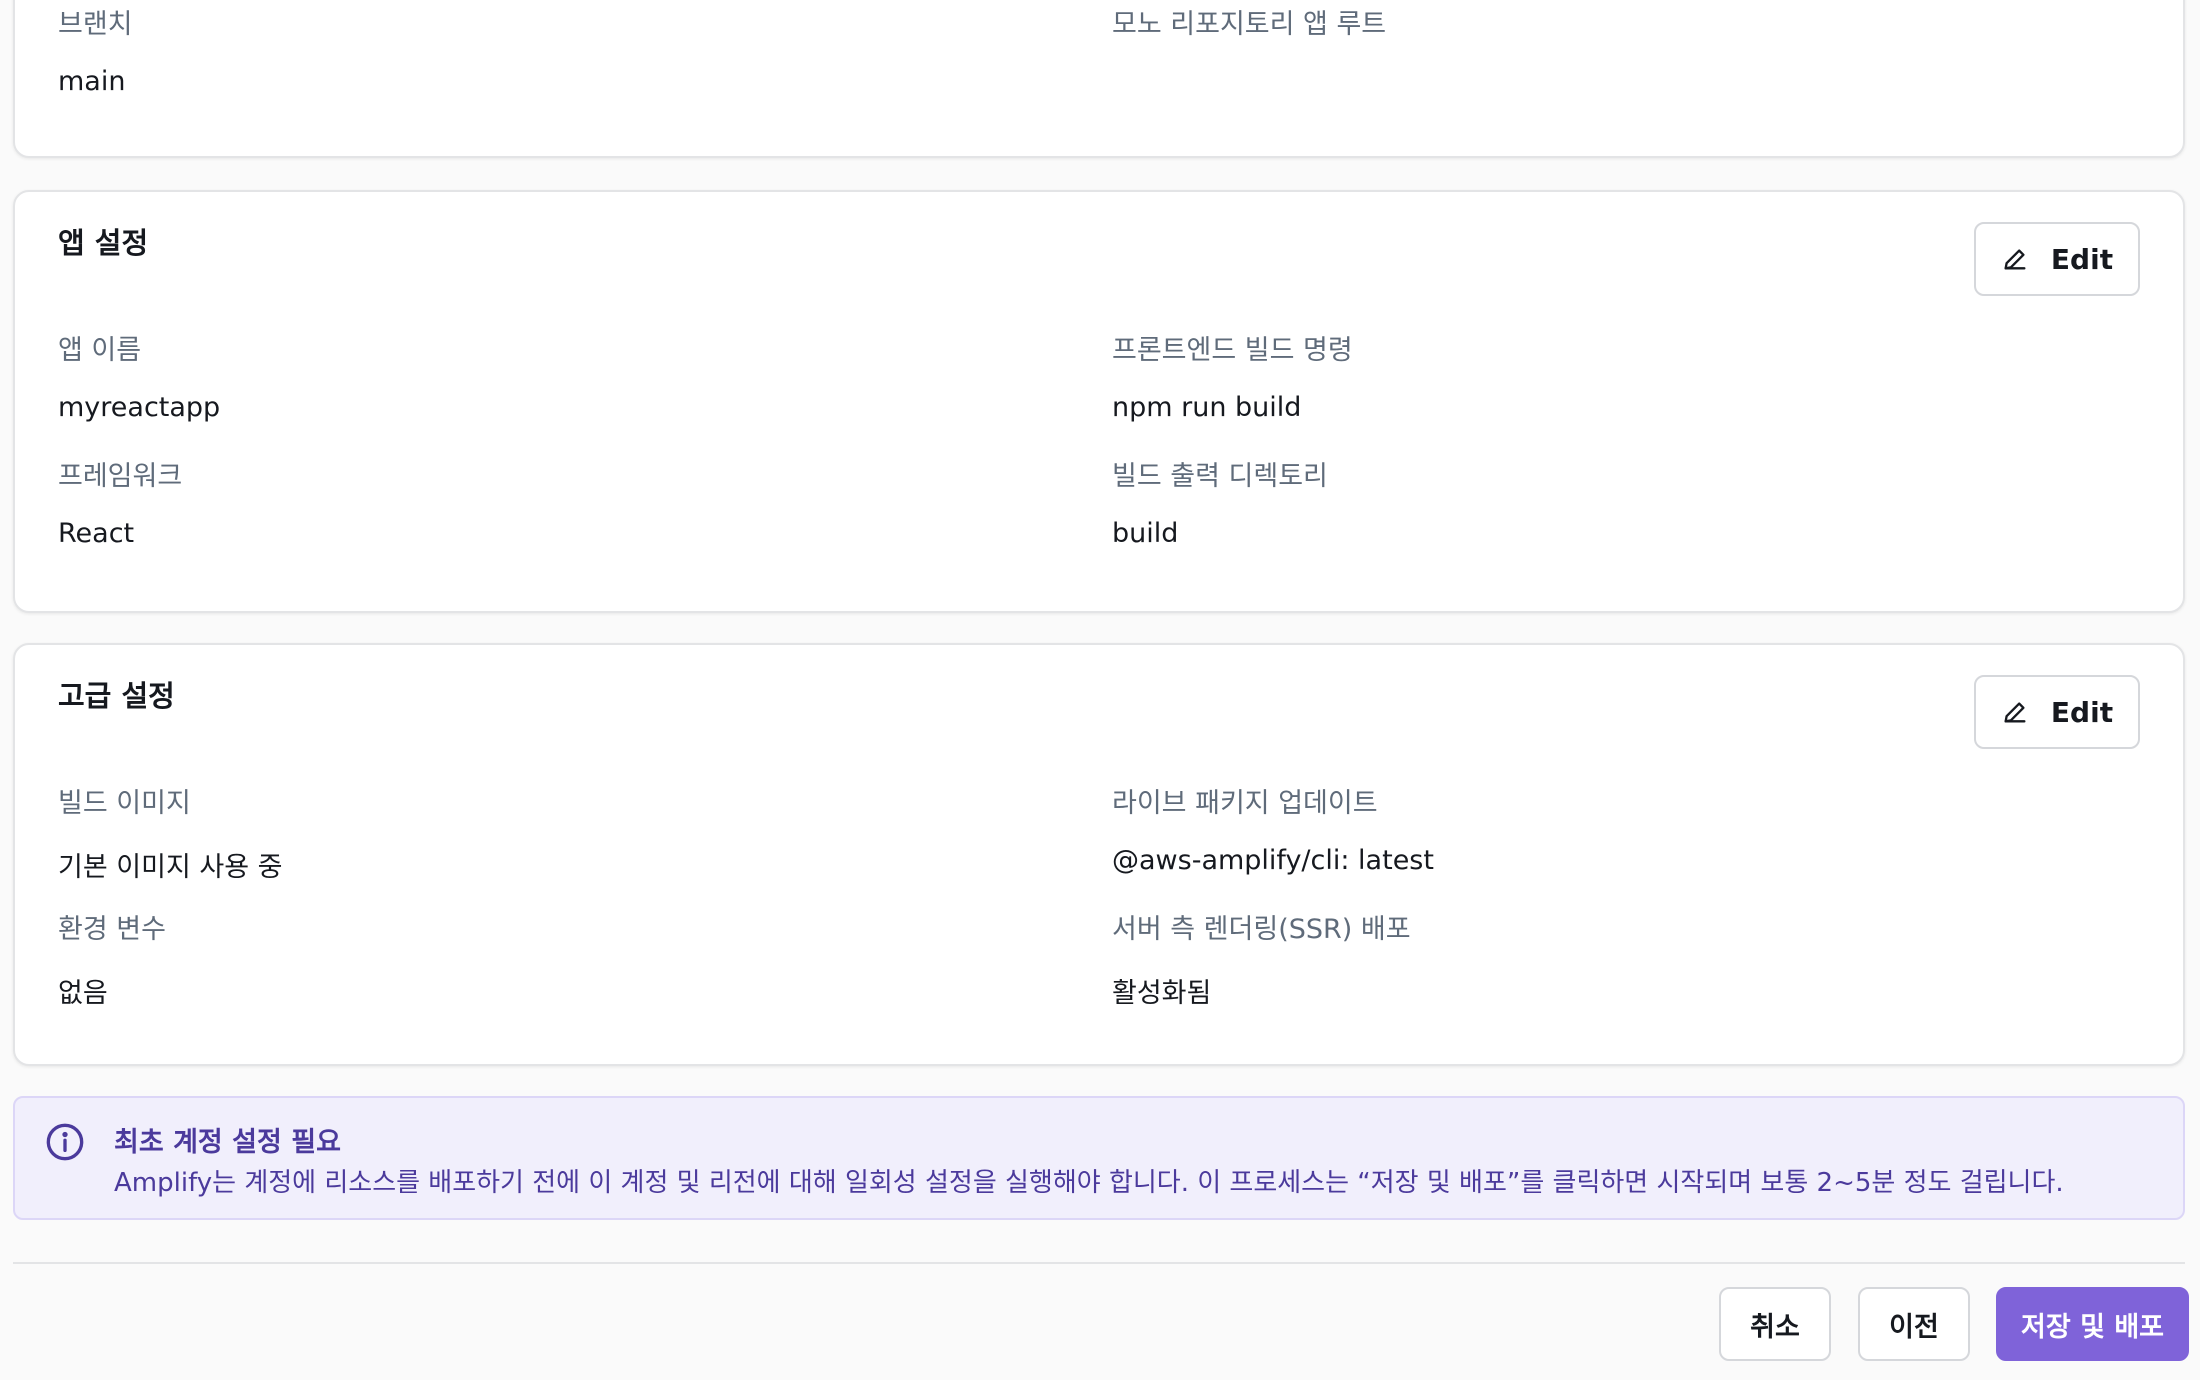  Describe the element at coordinates (112, 929) in the screenshot. I see `environment-variables-label: 환경 변수` at that location.